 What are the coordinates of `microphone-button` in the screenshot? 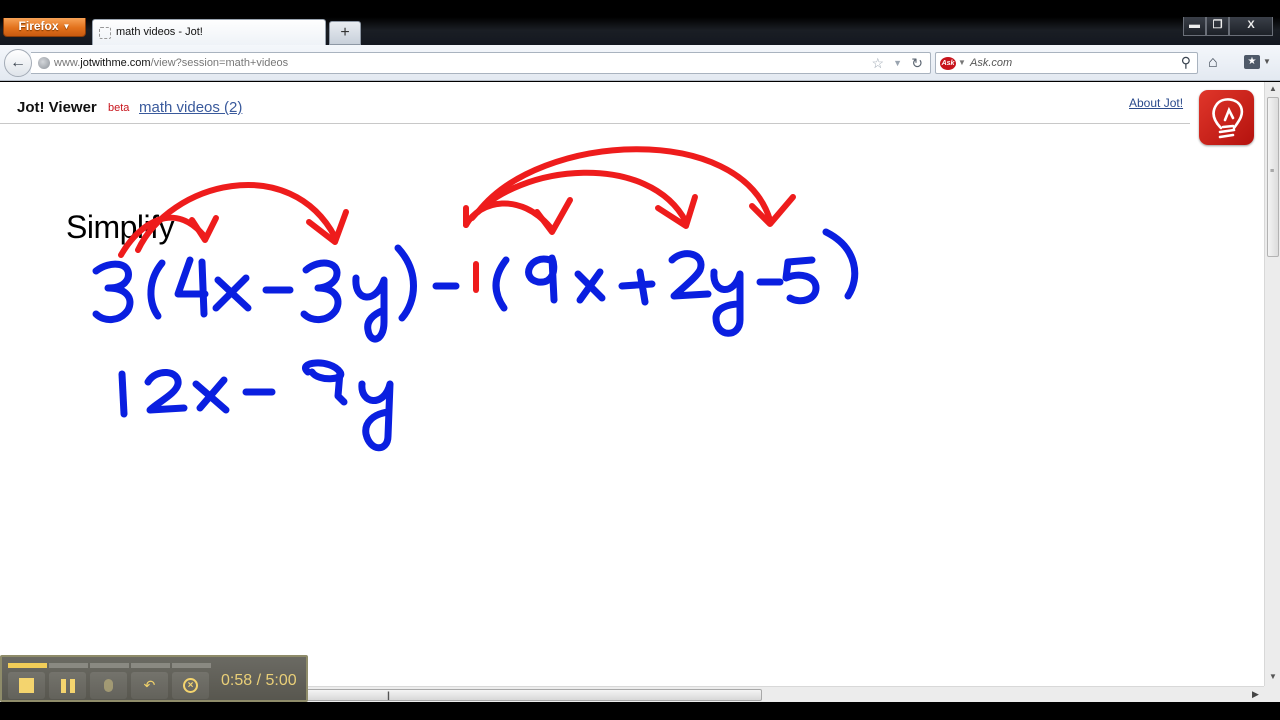 It's located at (108, 685).